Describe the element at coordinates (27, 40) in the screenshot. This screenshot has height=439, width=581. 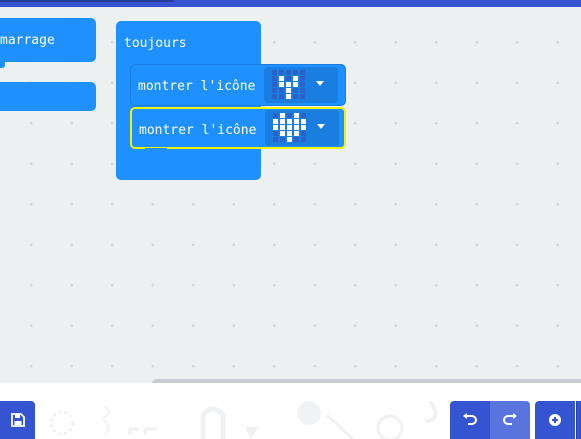
I see `on-start-label: marrage` at that location.